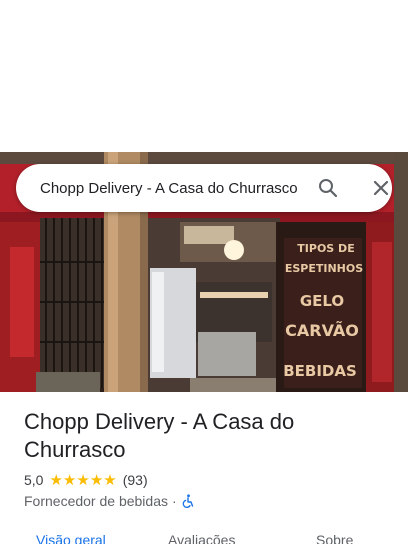 The image size is (408, 544). I want to click on category-row: Fornecedor de bebidas ·, so click(109, 501).